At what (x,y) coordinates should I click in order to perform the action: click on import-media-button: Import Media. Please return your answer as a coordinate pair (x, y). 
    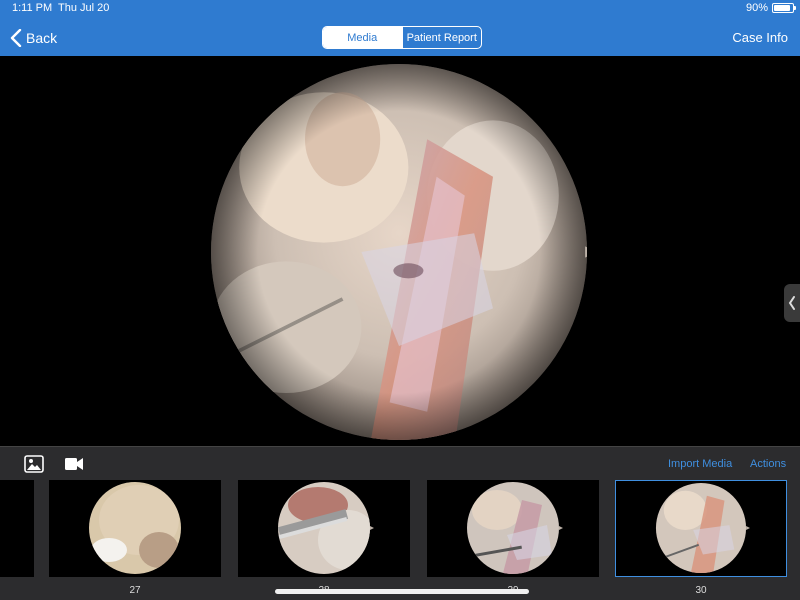
    Looking at the image, I should click on (700, 464).